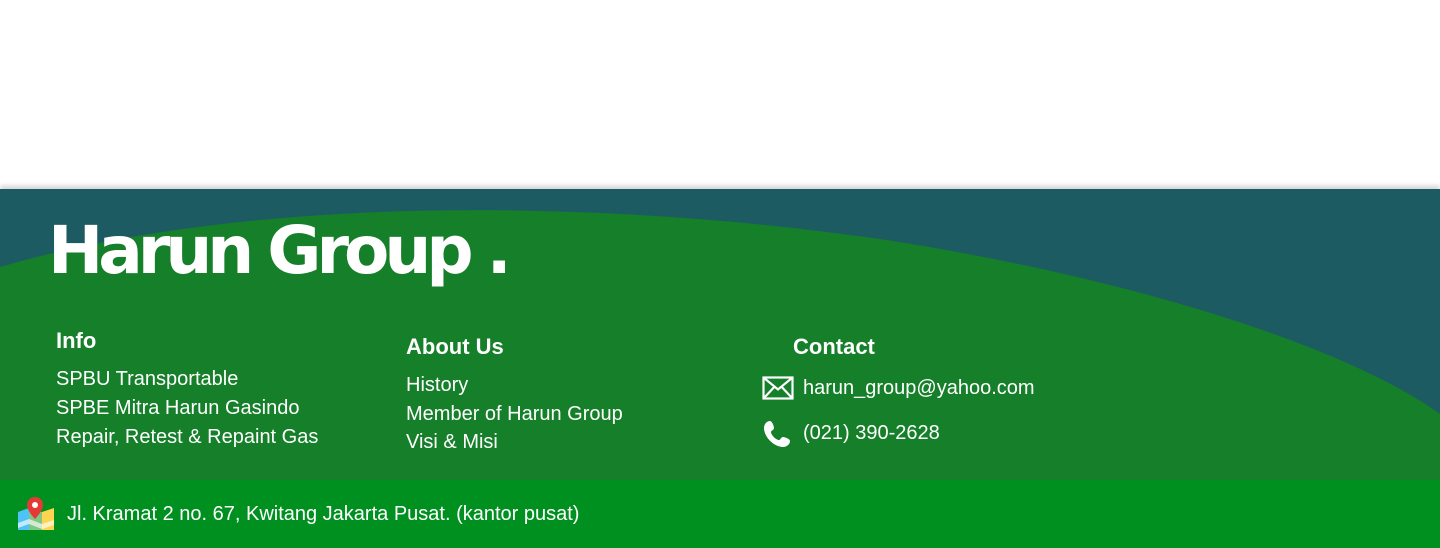 Image resolution: width=1440 pixels, height=548 pixels. What do you see at coordinates (187, 379) in the screenshot?
I see `link-spbu-transportable: SPBU Transportable` at bounding box center [187, 379].